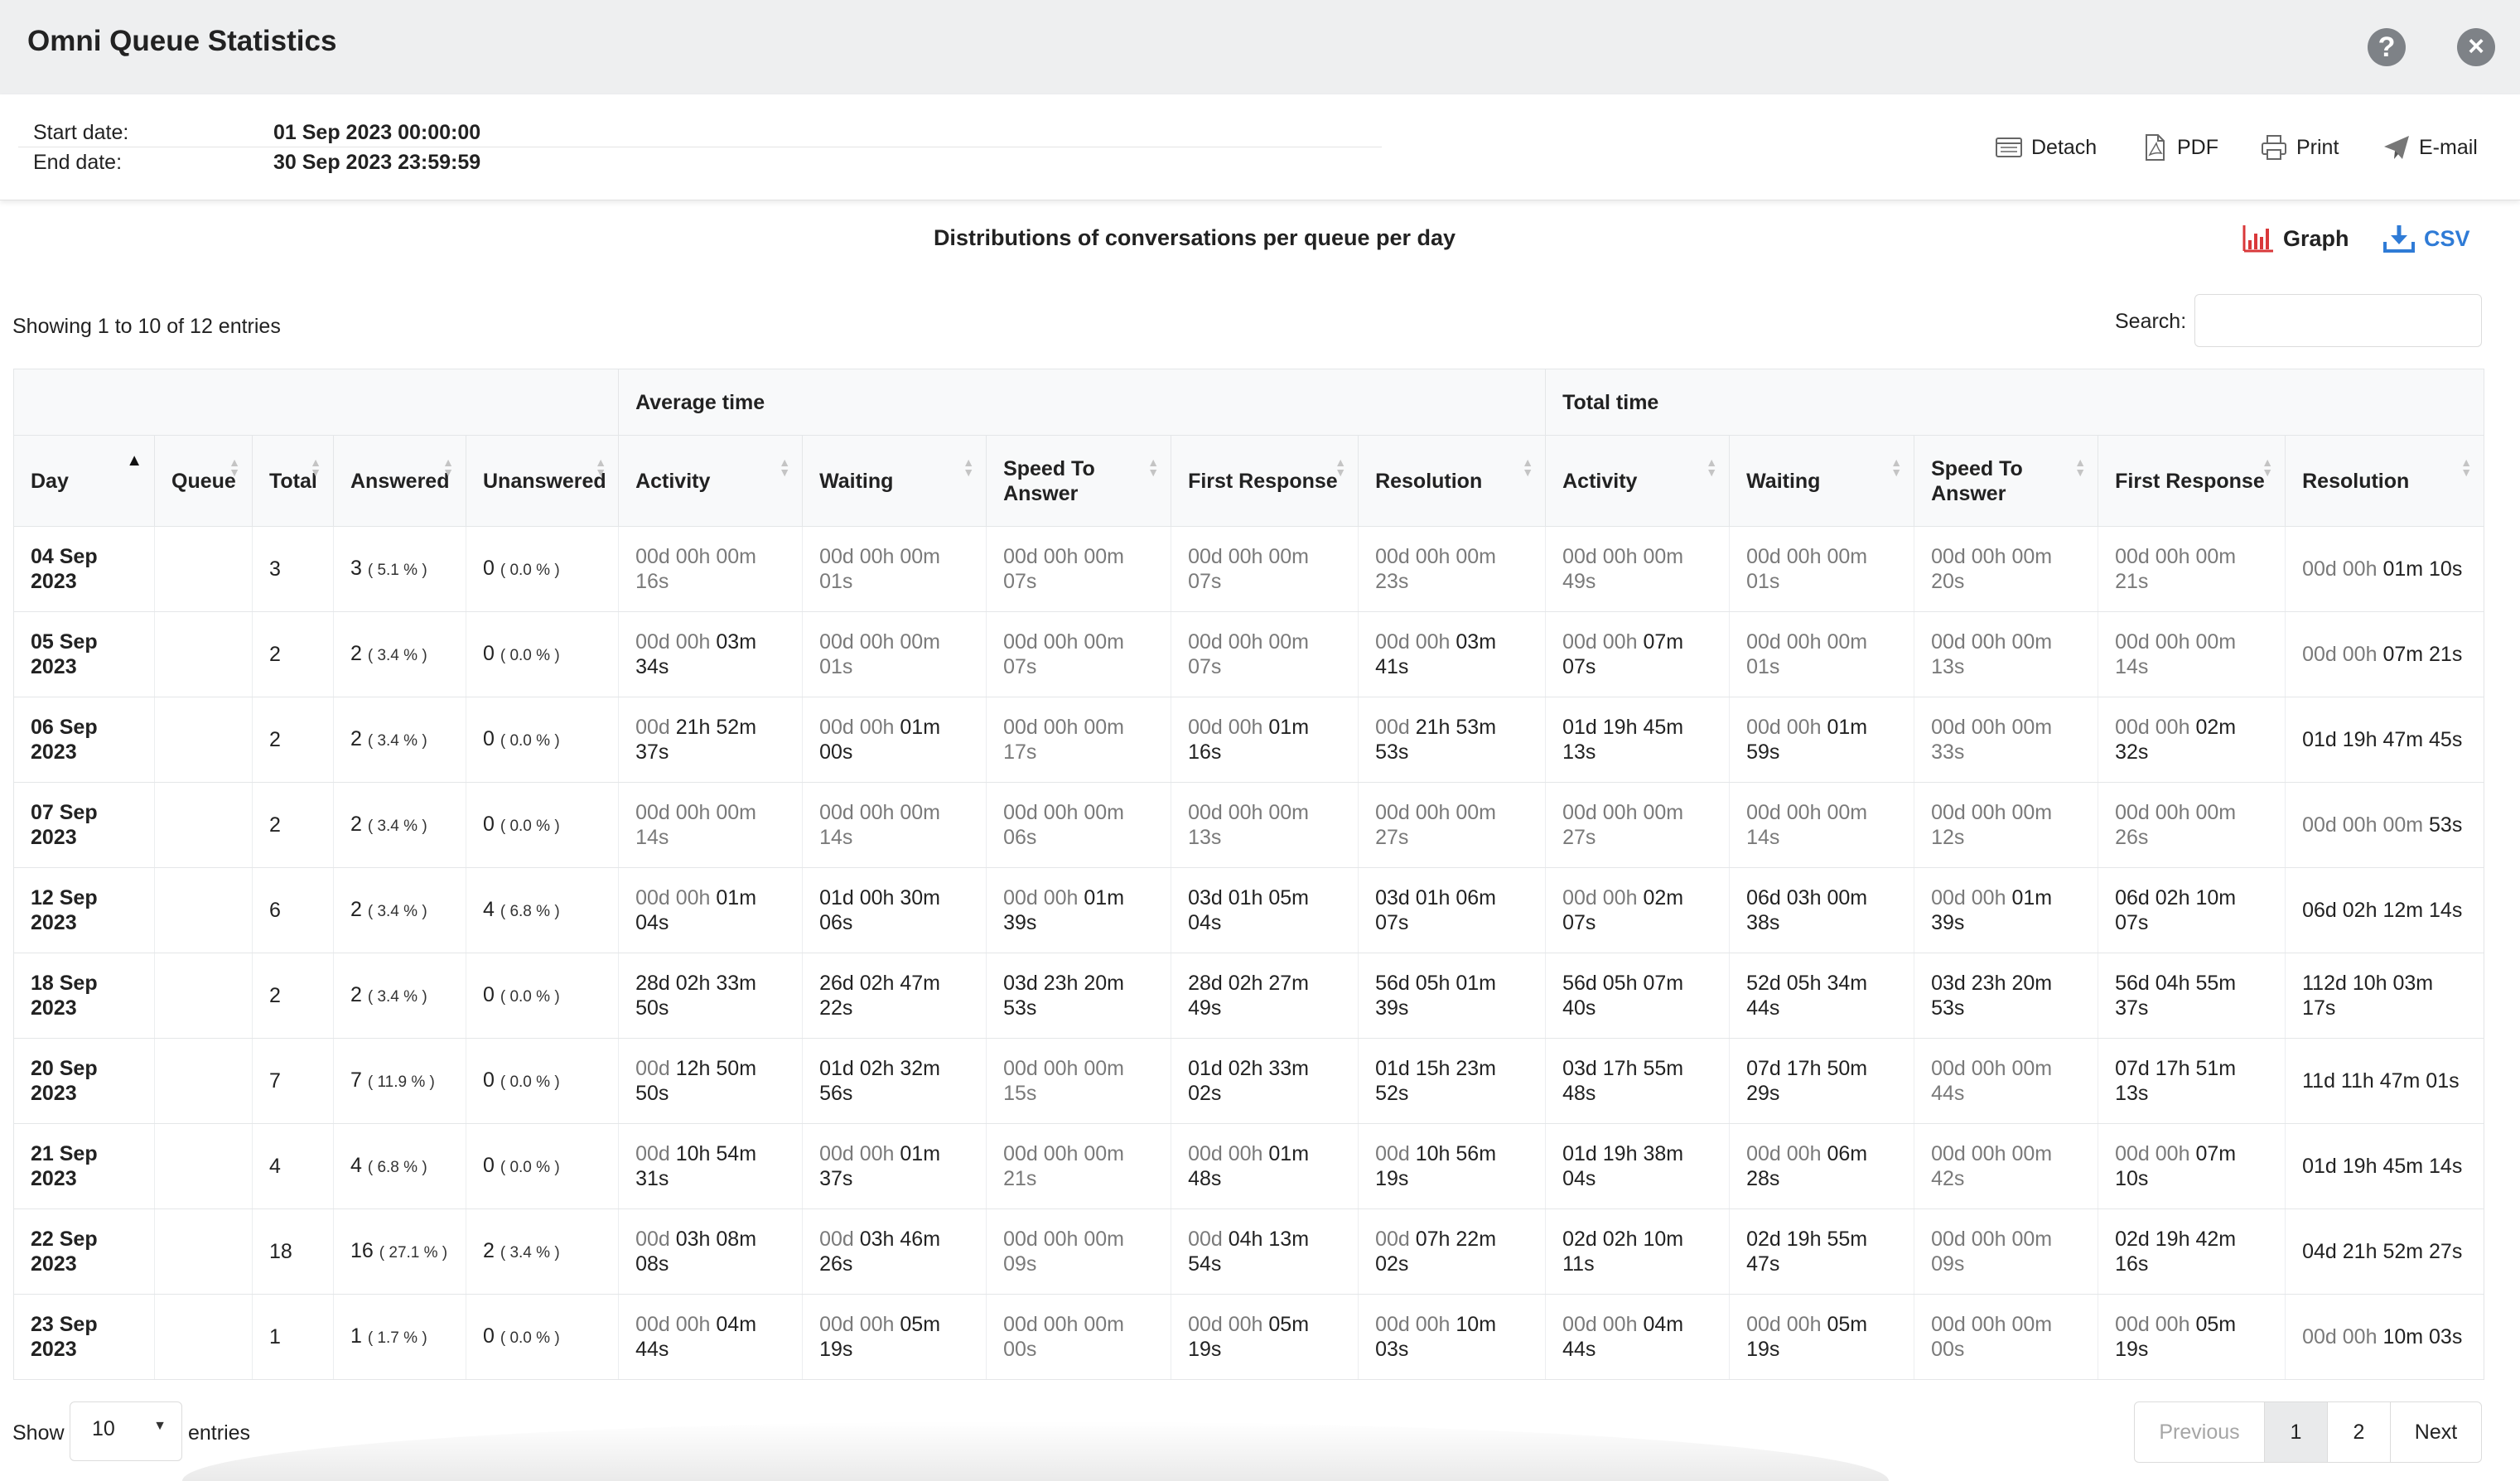  I want to click on print-button: Print, so click(2299, 147).